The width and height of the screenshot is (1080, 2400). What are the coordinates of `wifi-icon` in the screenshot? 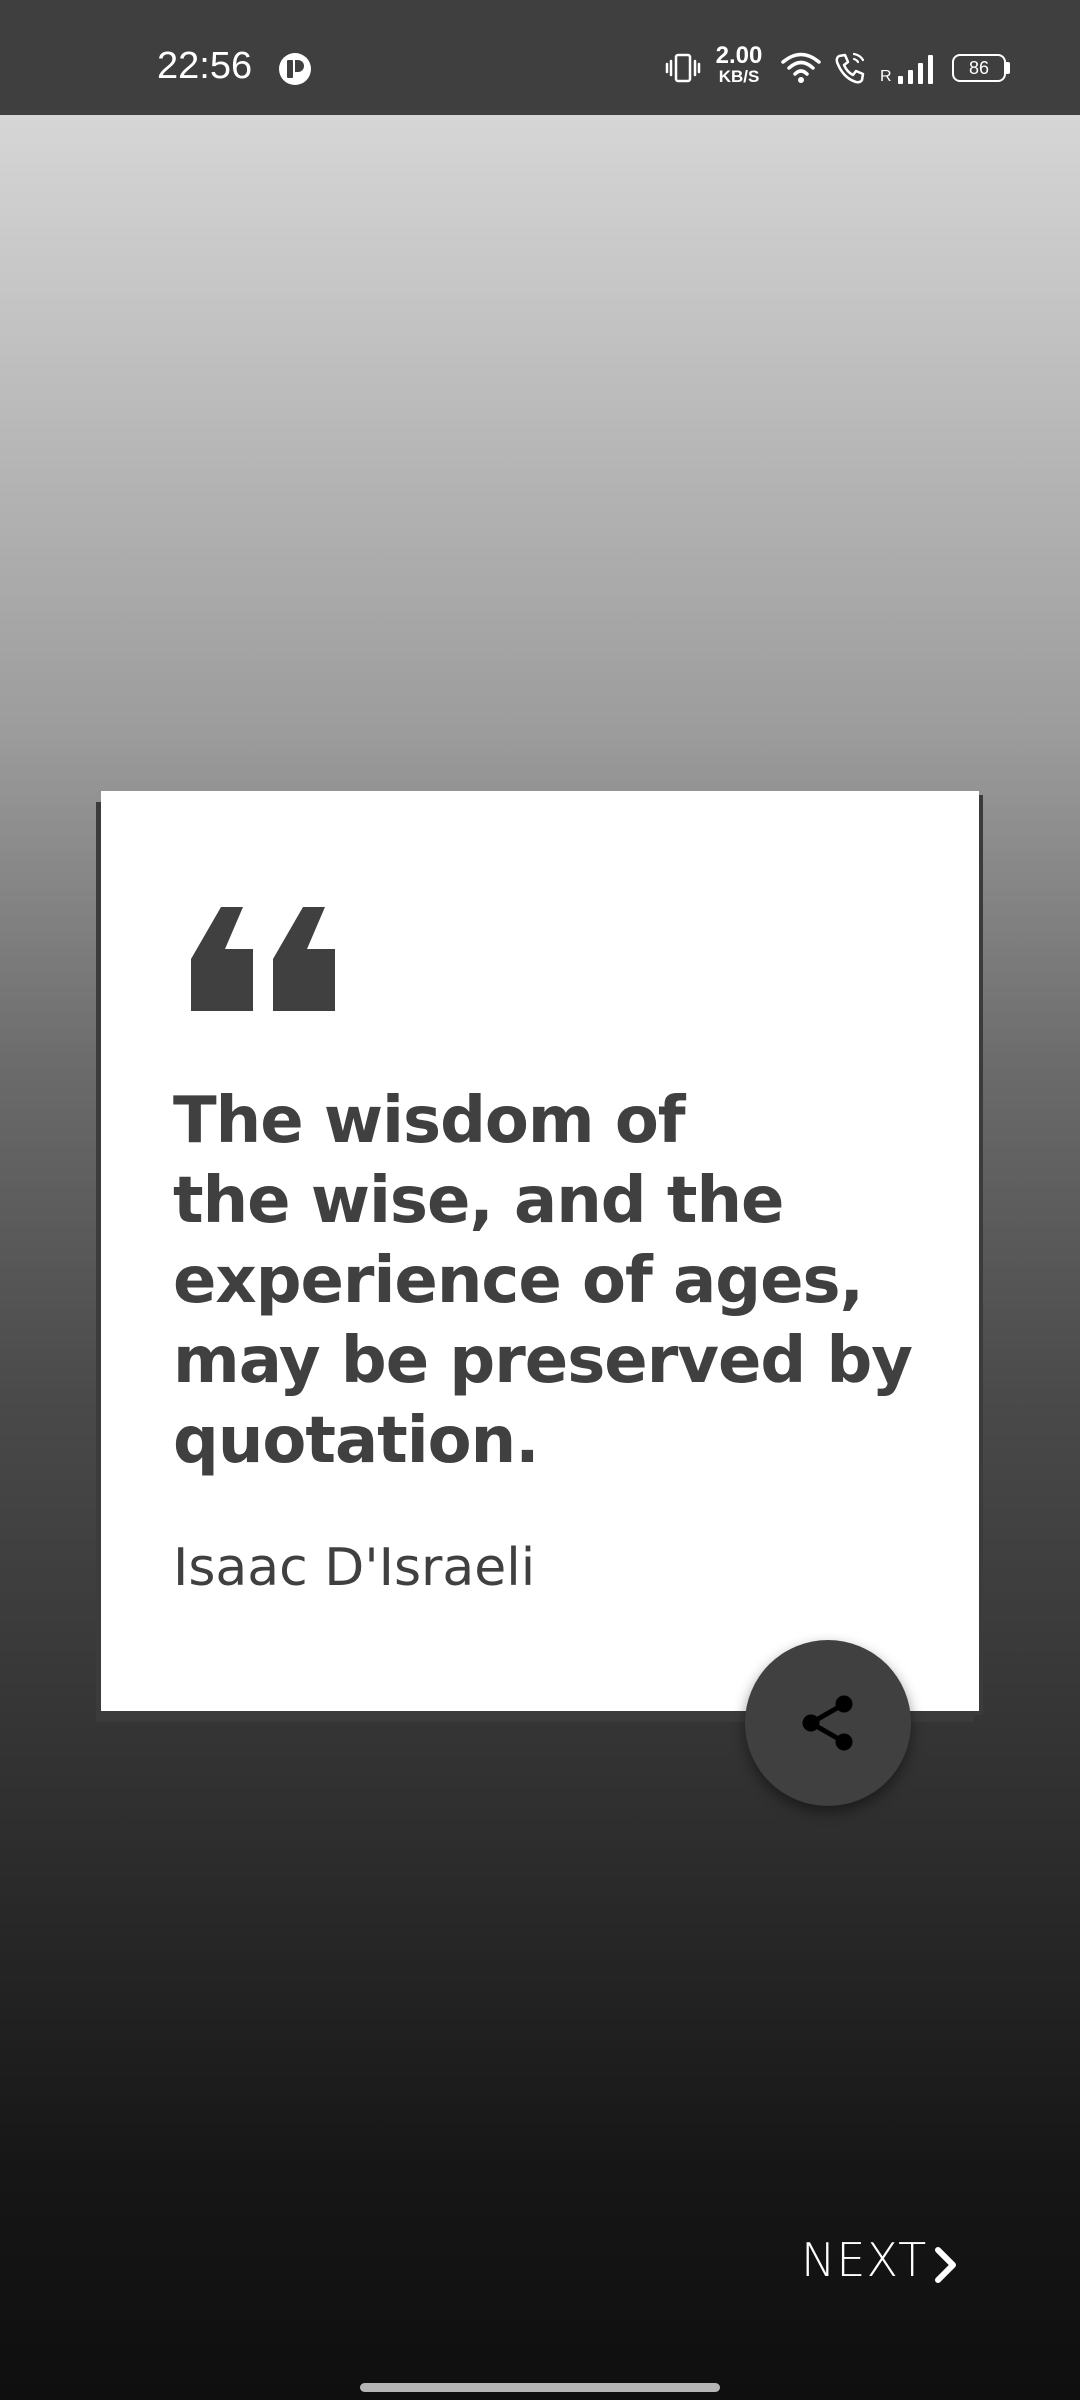 It's located at (801, 67).